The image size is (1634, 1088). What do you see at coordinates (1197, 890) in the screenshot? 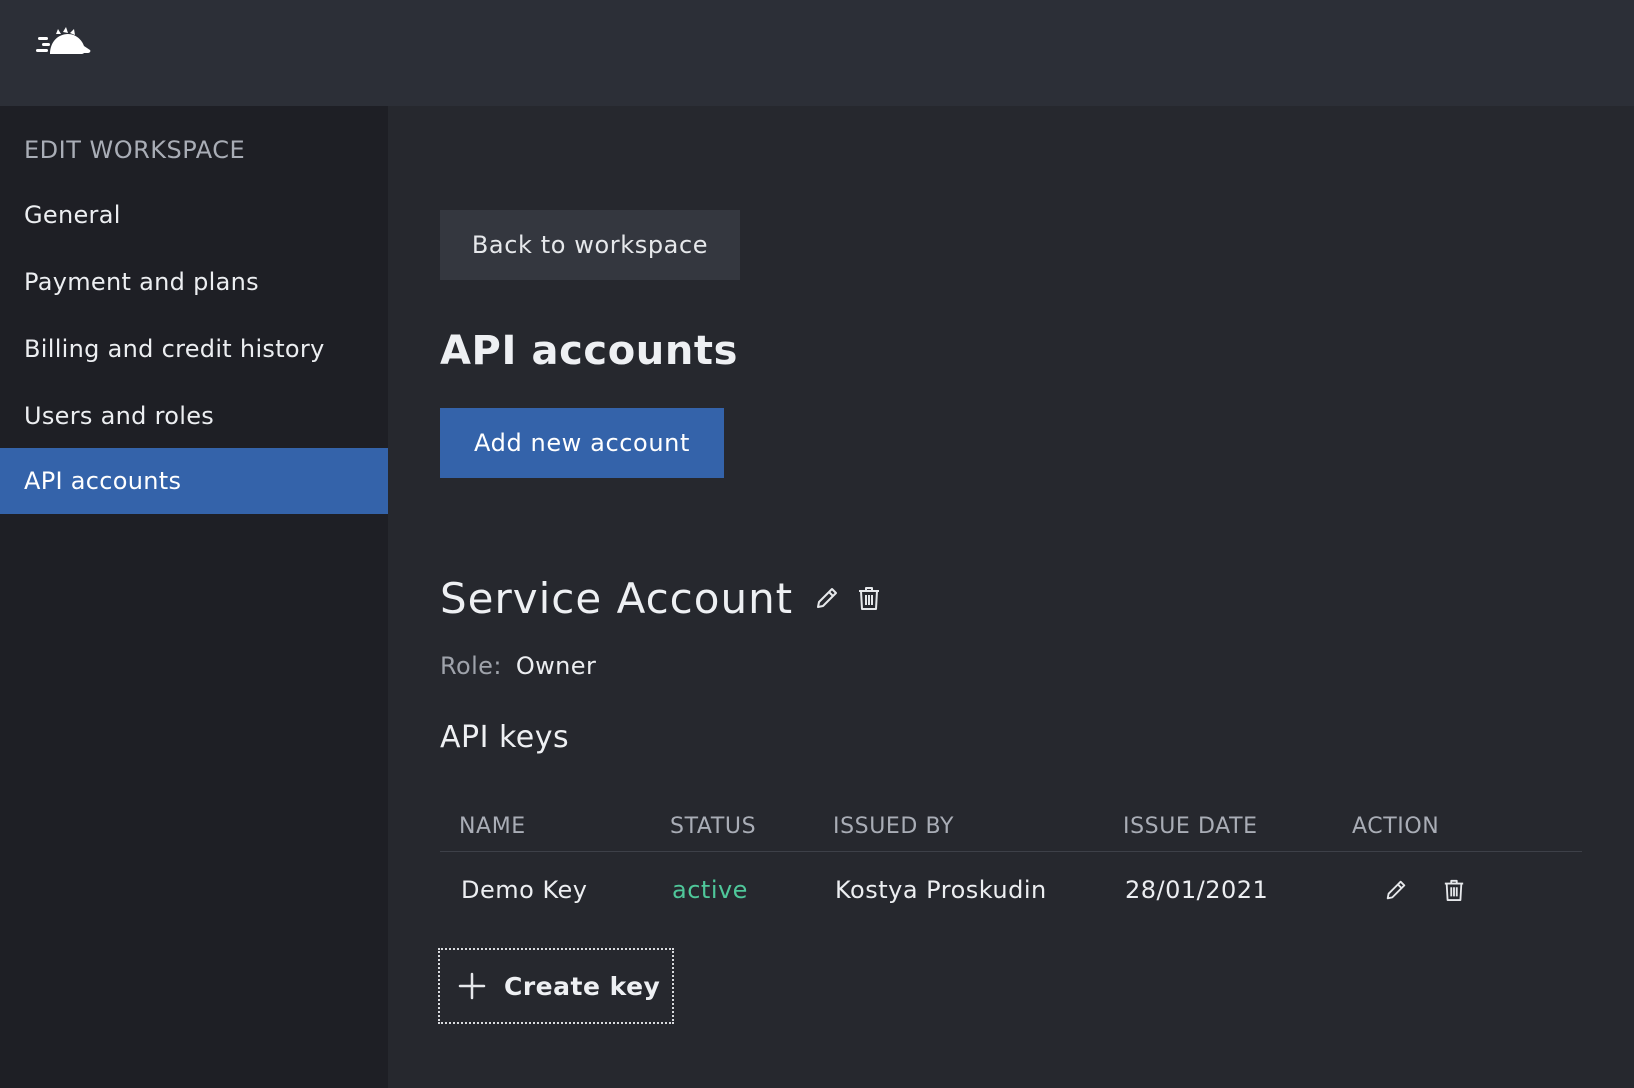
I see `key-issue-date: 28/01/2021` at bounding box center [1197, 890].